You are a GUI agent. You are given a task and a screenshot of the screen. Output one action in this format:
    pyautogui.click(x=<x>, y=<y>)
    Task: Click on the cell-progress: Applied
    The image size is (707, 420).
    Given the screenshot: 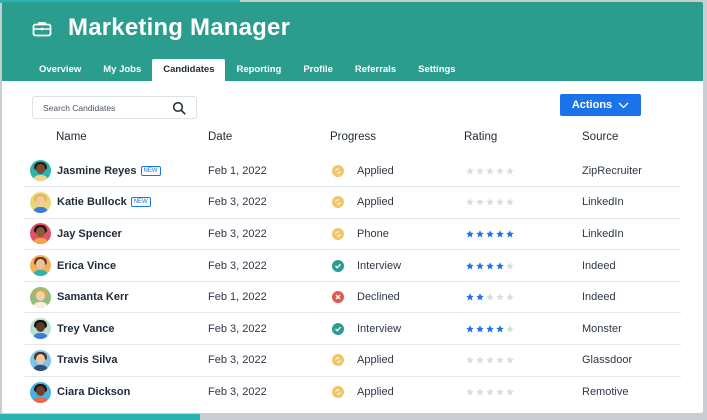 What is the action you would take?
    pyautogui.click(x=397, y=392)
    